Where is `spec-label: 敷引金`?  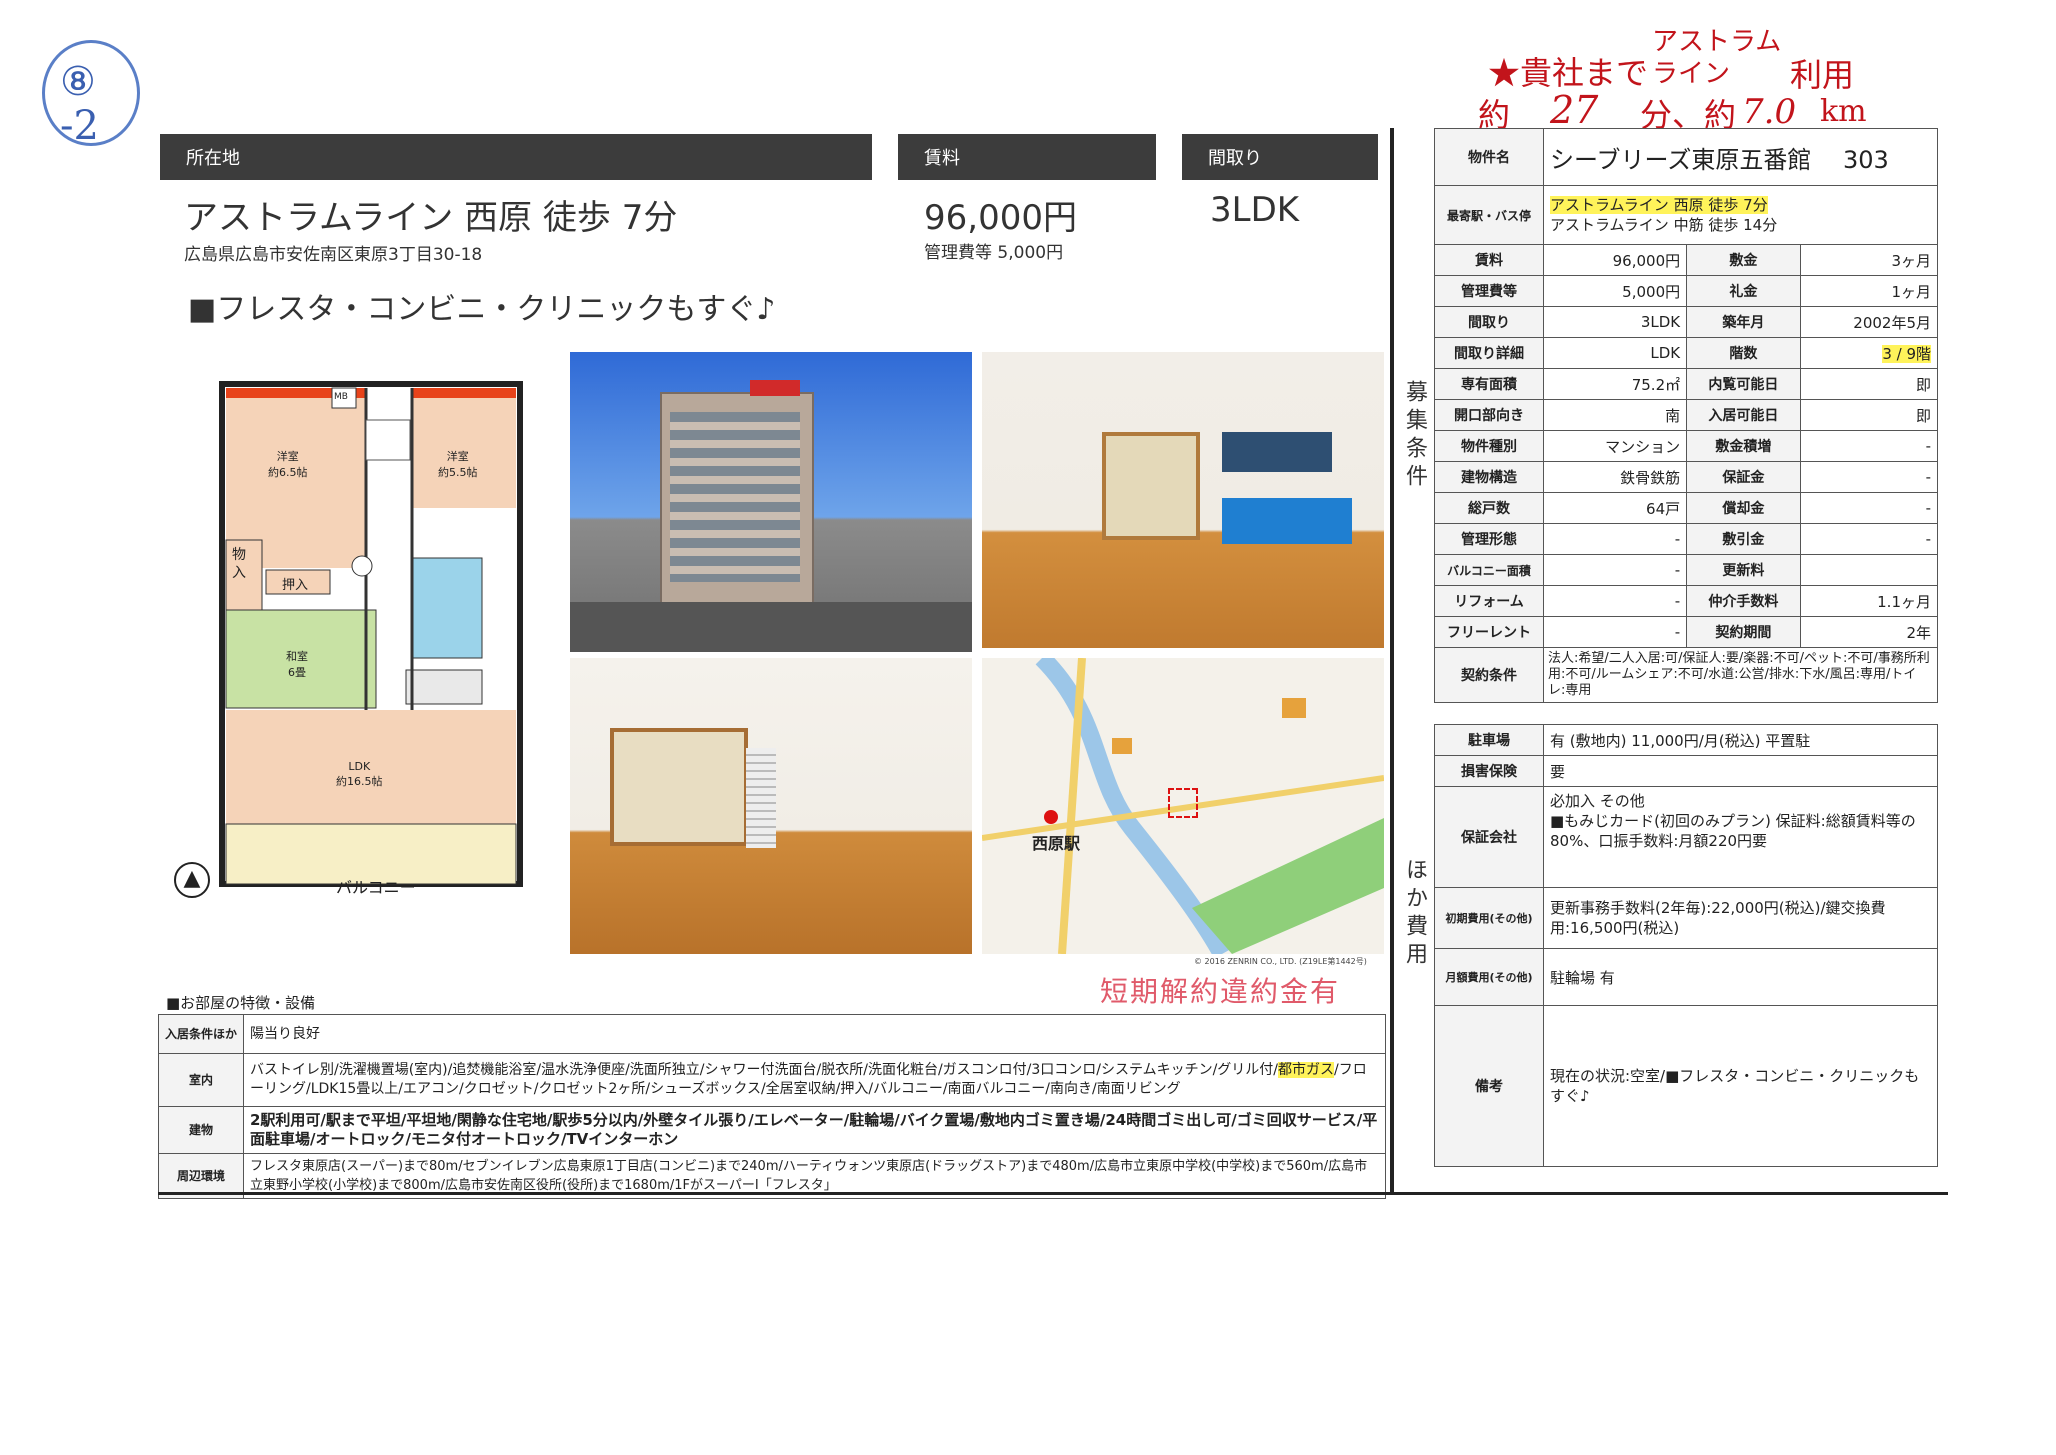 spec-label: 敷引金 is located at coordinates (1743, 539).